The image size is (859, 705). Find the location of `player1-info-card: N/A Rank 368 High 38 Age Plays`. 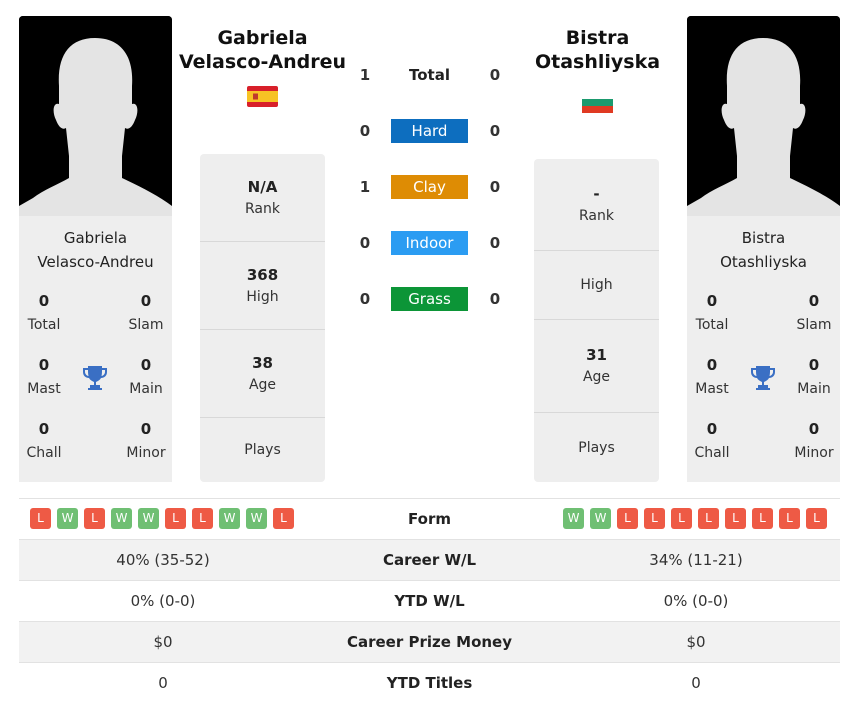

player1-info-card: N/A Rank 368 High 38 Age Plays is located at coordinates (262, 318).